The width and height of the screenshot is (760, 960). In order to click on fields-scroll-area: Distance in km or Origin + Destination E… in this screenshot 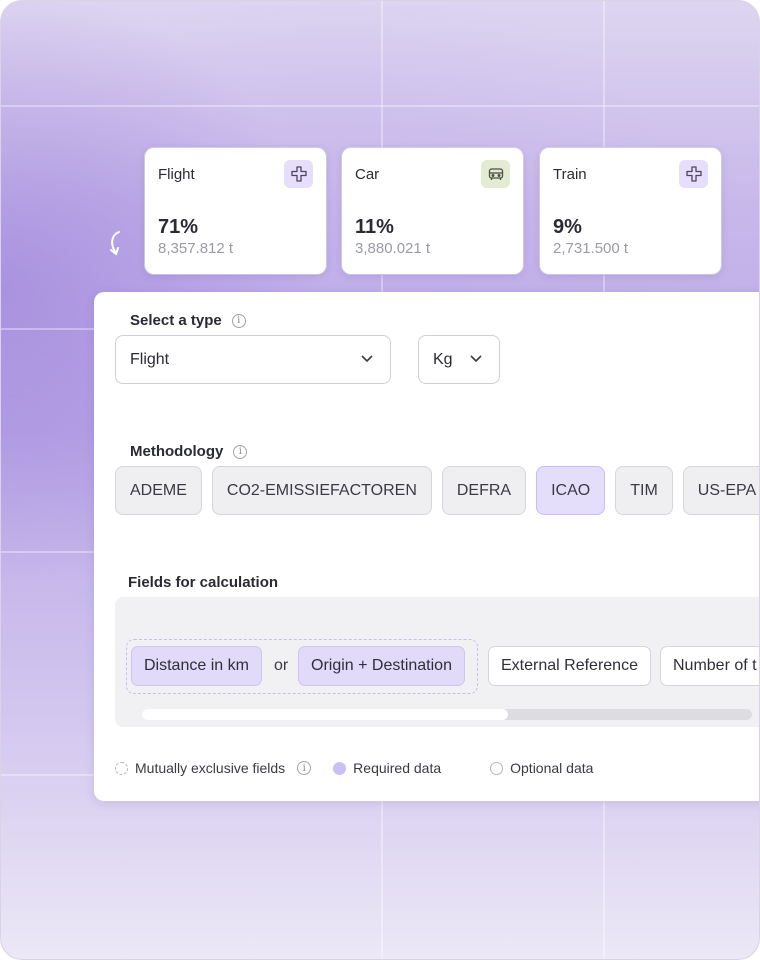, I will do `click(437, 662)`.